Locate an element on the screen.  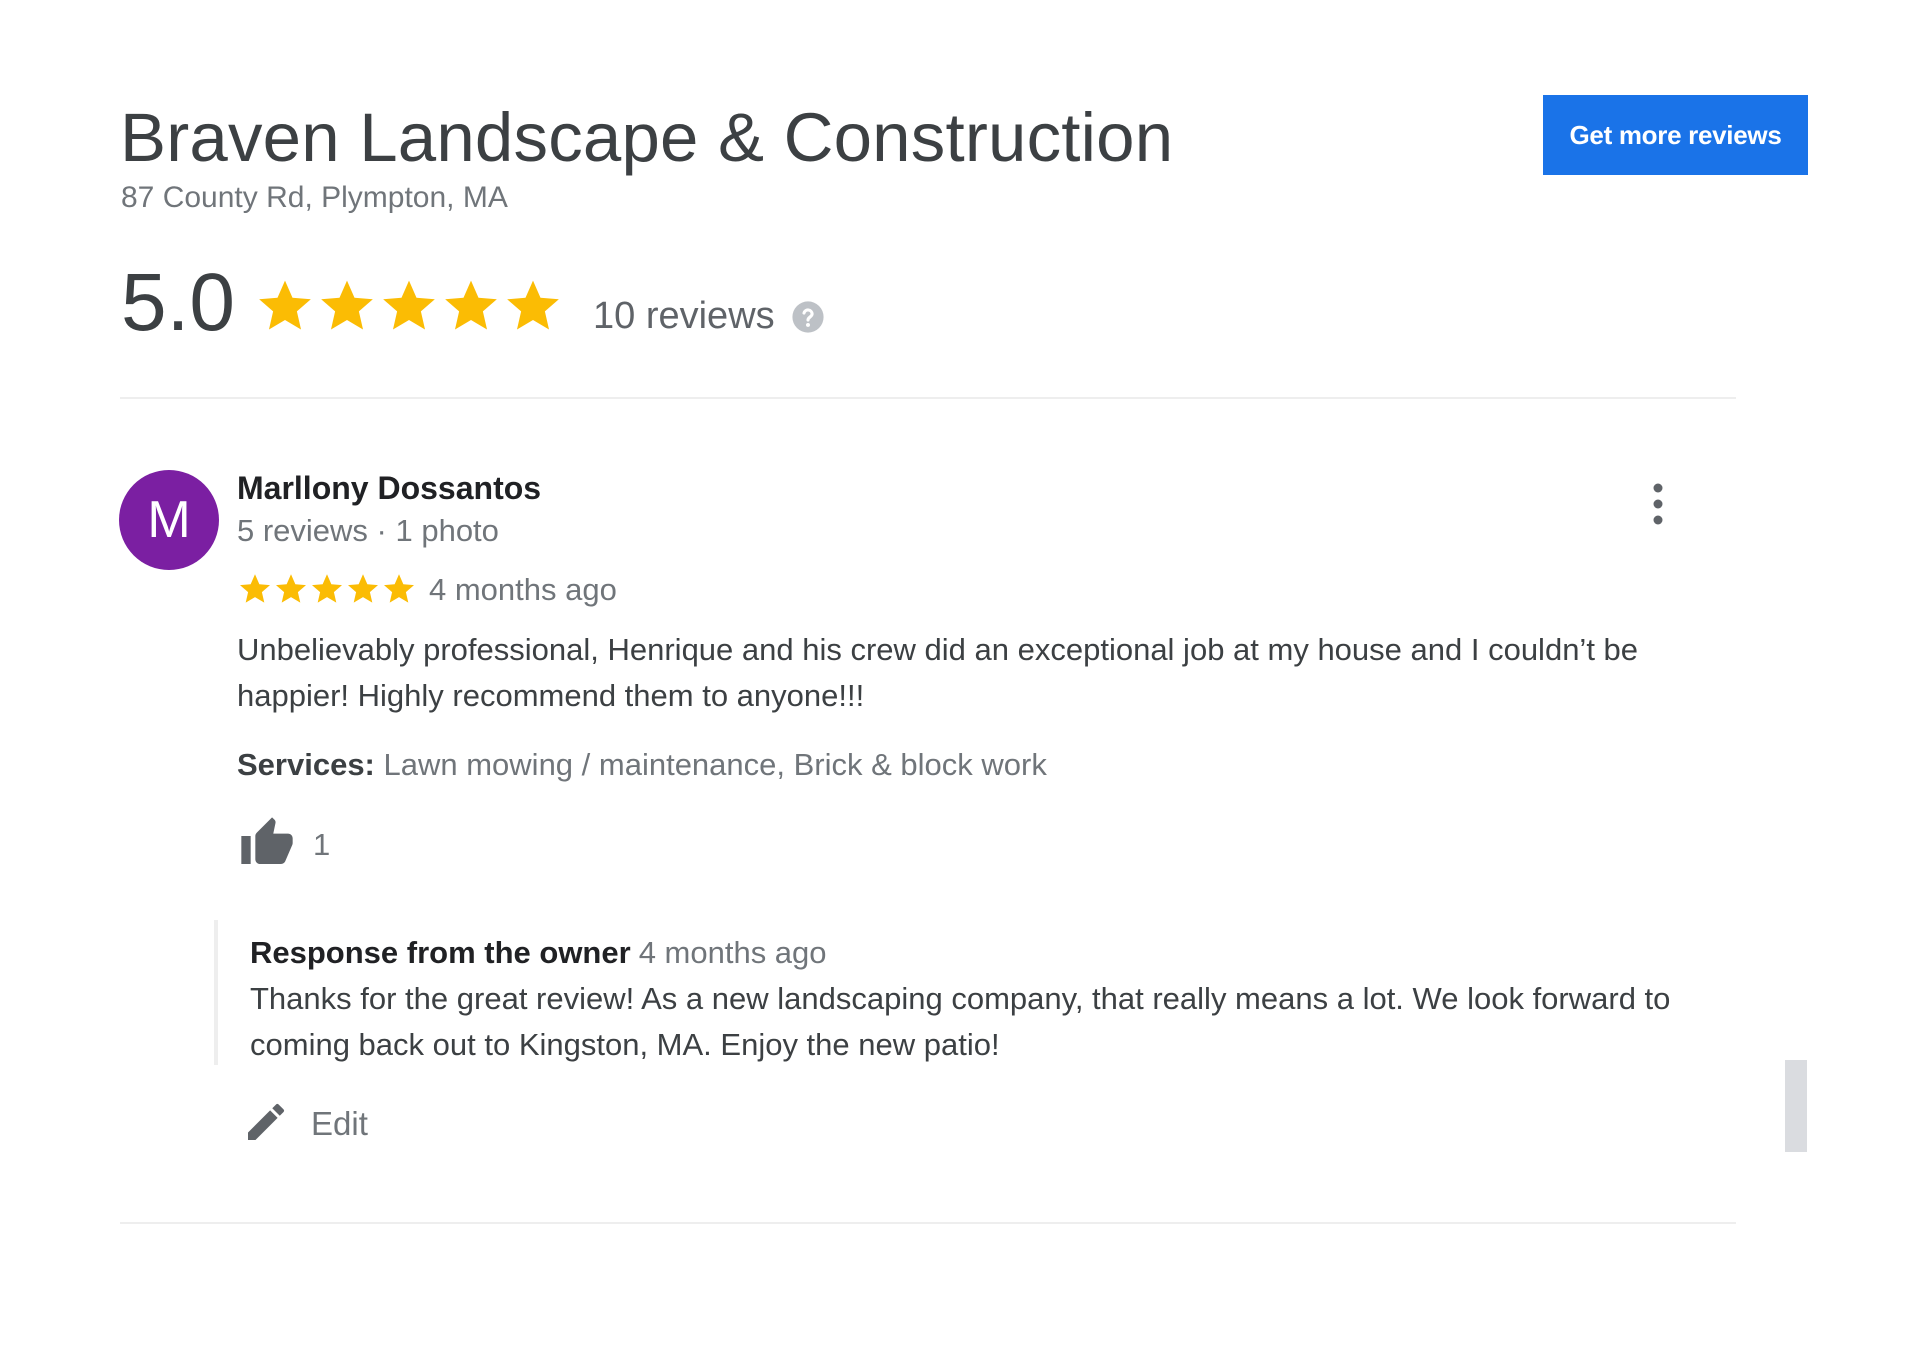
edit-response-button: Edit is located at coordinates (339, 1124).